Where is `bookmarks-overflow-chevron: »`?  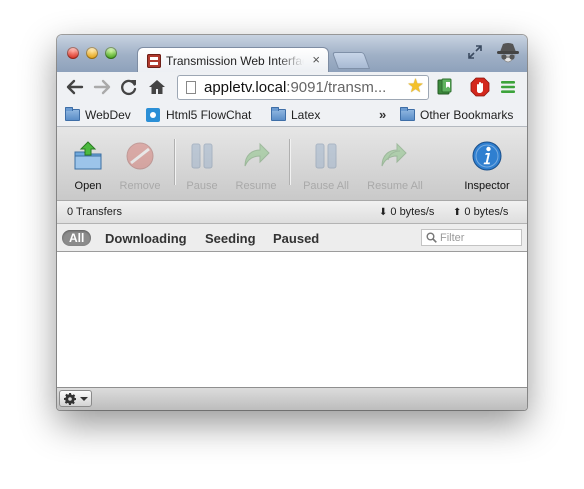 bookmarks-overflow-chevron: » is located at coordinates (382, 115).